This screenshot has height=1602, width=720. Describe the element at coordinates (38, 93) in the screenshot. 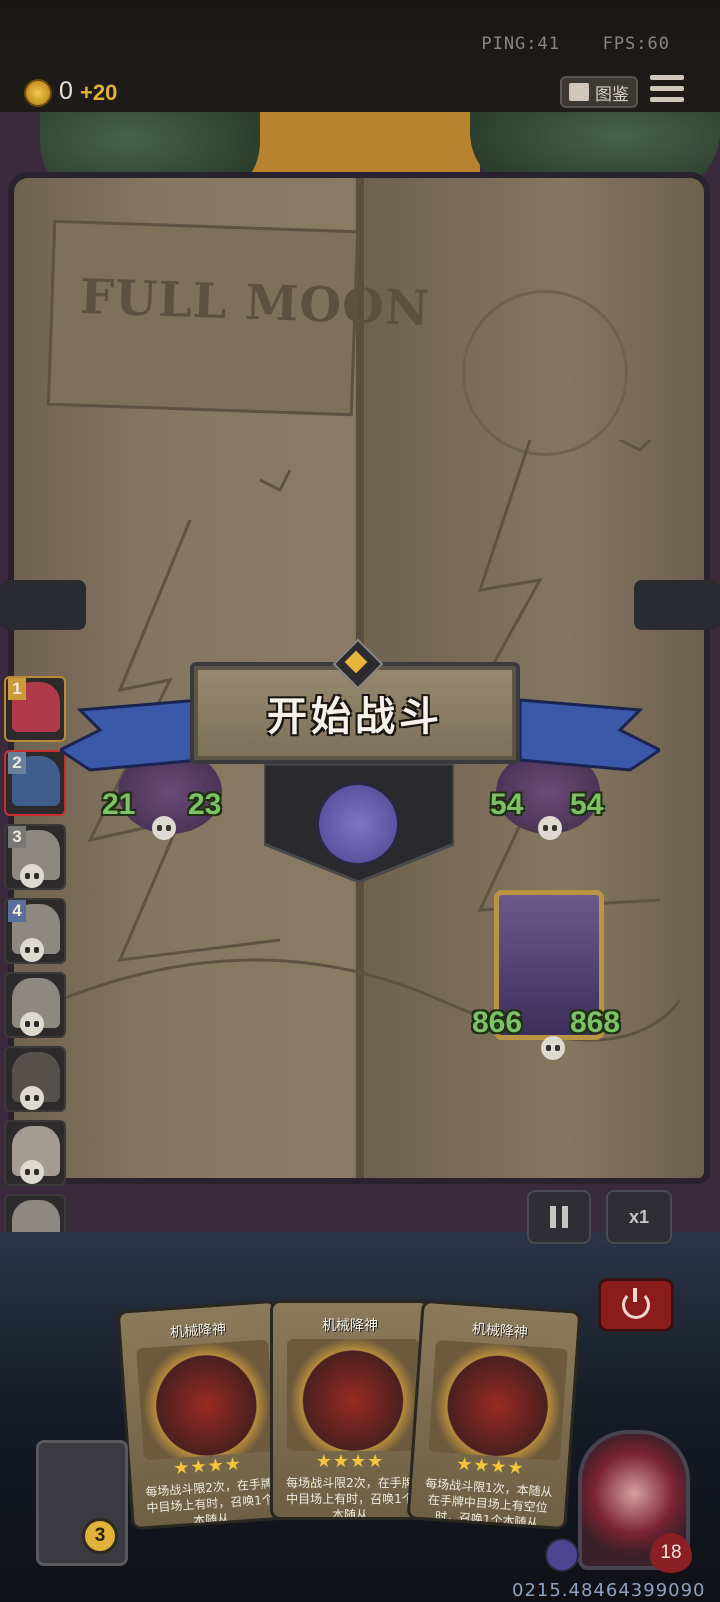

I see `coin-icon` at that location.